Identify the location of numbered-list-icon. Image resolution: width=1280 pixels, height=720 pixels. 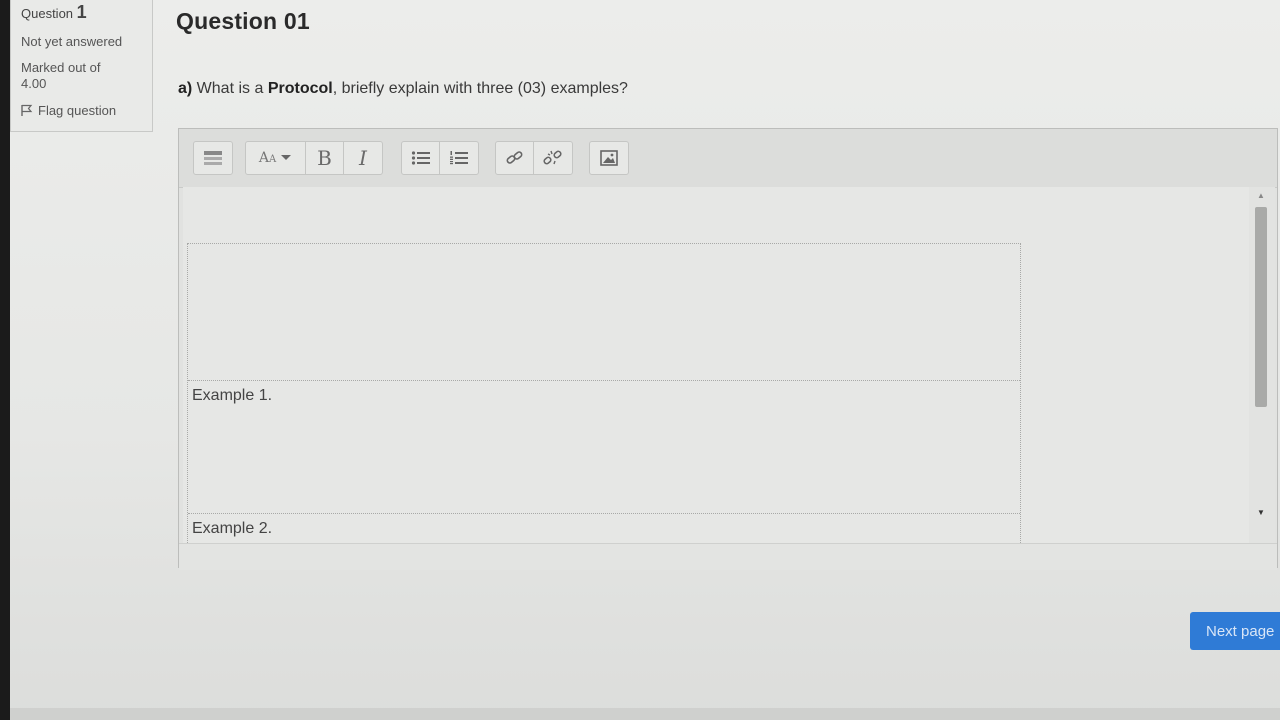
(459, 158).